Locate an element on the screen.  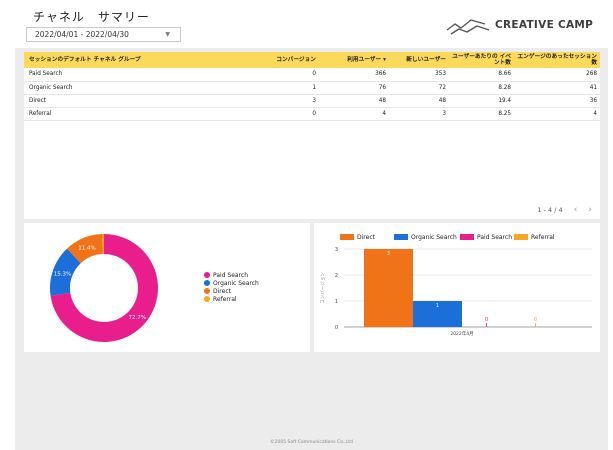
bar-value-label: 1 is located at coordinates (437, 306).